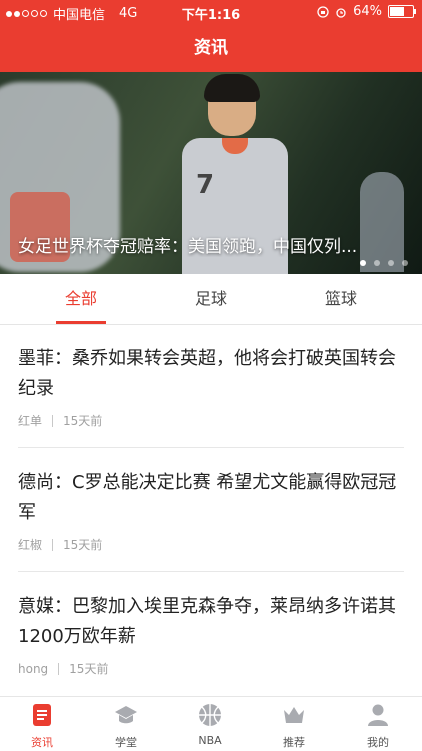  What do you see at coordinates (378, 715) in the screenshot?
I see `user-icon` at bounding box center [378, 715].